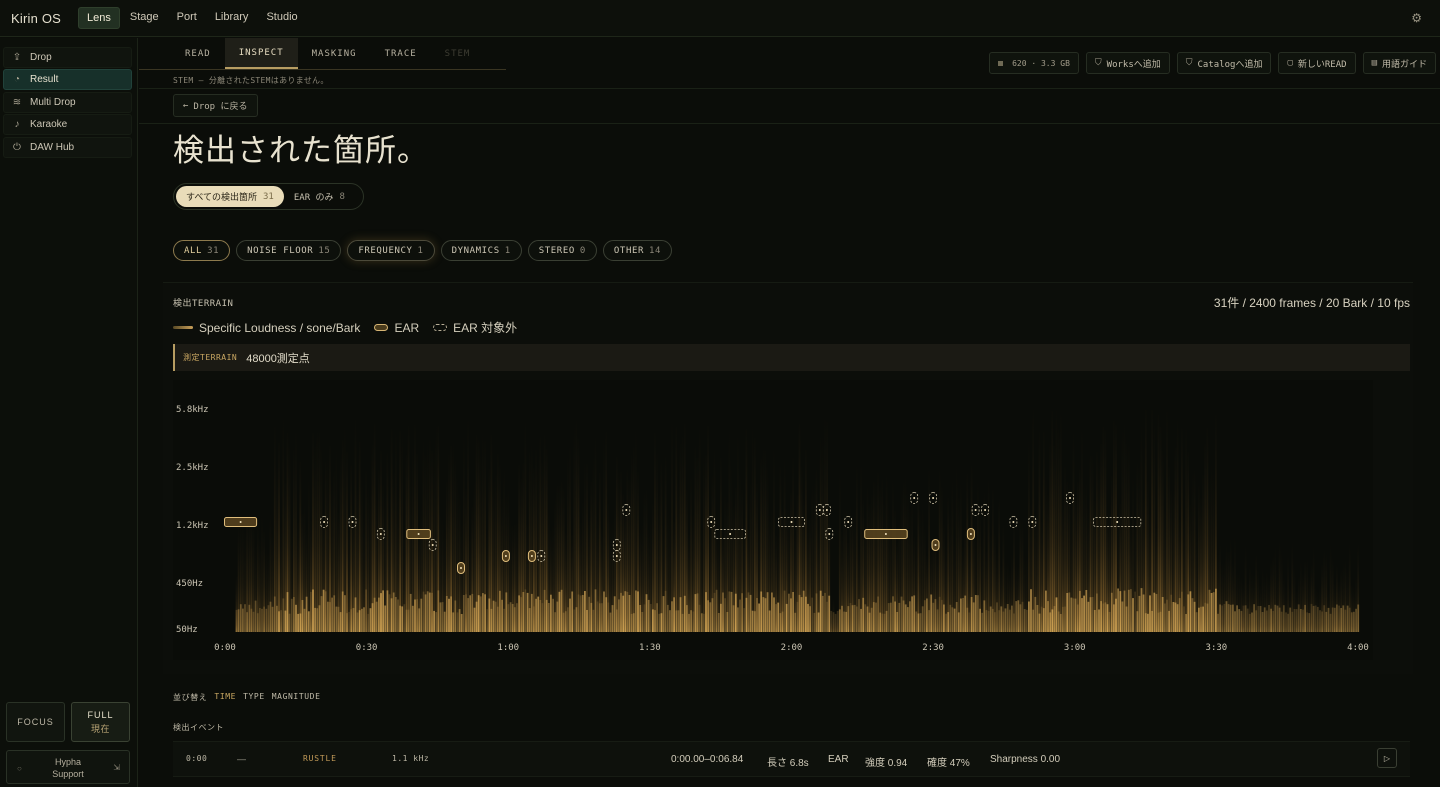 The image size is (1440, 787). I want to click on event-length: 長さ 6.8s, so click(788, 763).